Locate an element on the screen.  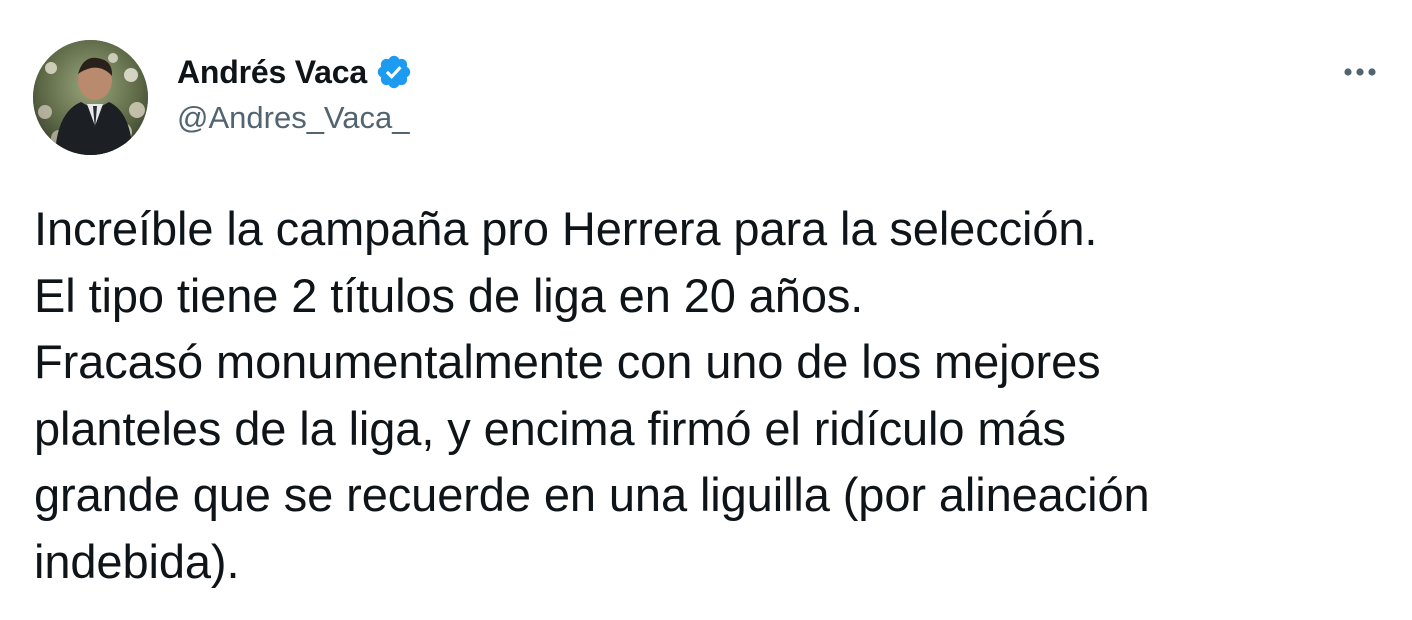
author-name-row: Andrés Vaca is located at coordinates (295, 72).